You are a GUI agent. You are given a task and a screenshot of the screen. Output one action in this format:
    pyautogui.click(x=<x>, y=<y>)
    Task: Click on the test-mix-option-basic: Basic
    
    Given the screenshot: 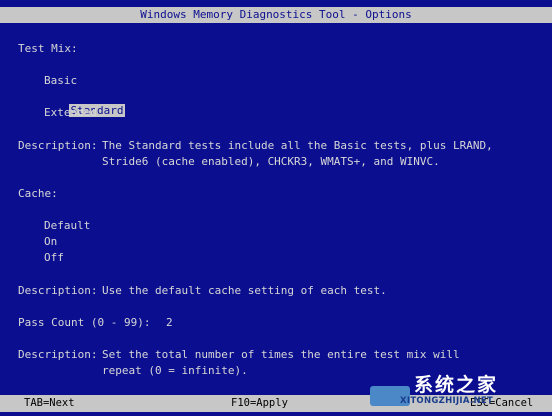 What is the action you would take?
    pyautogui.click(x=60, y=81)
    